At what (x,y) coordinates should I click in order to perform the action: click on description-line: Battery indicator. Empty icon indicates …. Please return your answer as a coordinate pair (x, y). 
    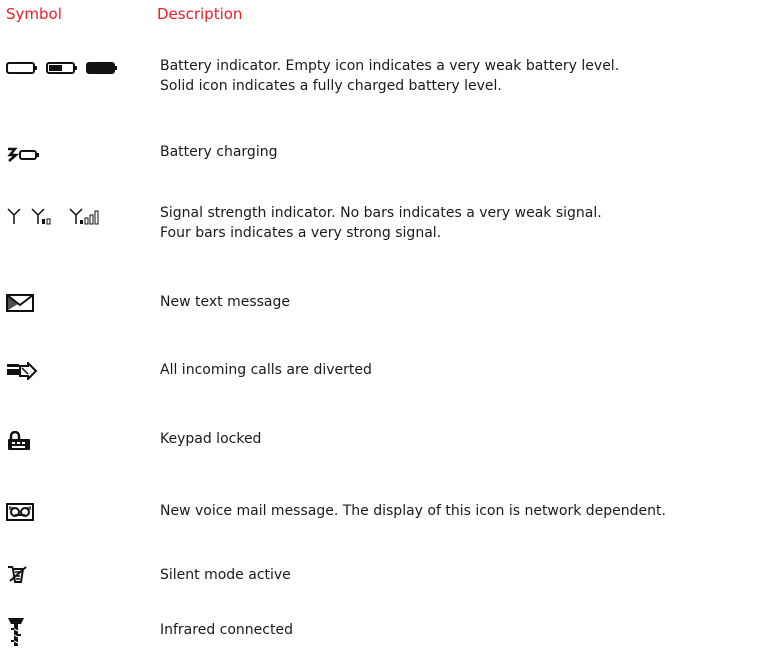
    Looking at the image, I should click on (390, 66).